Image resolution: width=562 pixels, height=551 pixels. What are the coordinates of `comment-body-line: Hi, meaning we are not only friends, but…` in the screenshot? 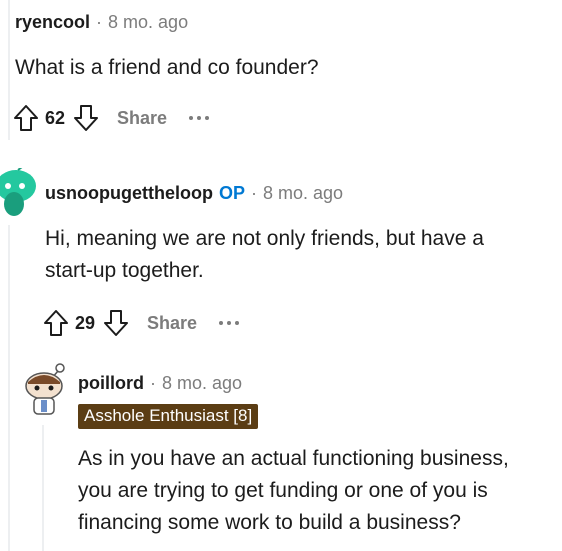 It's located at (264, 238).